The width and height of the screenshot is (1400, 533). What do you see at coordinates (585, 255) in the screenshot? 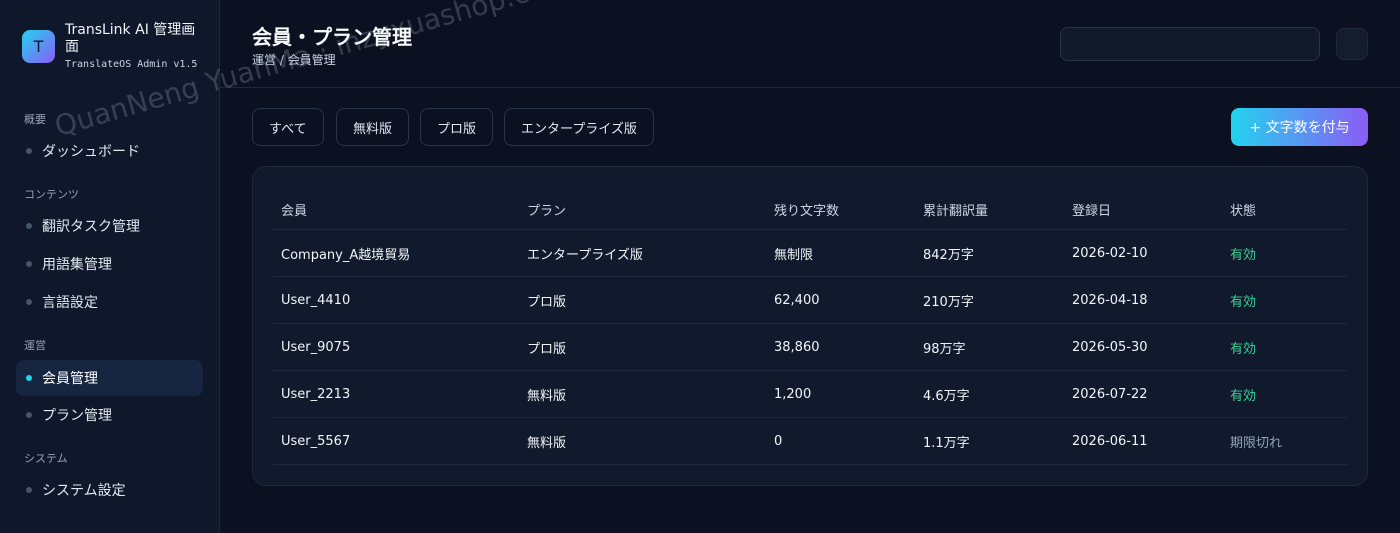
I see `cell-plan: エンタープライズ版` at bounding box center [585, 255].